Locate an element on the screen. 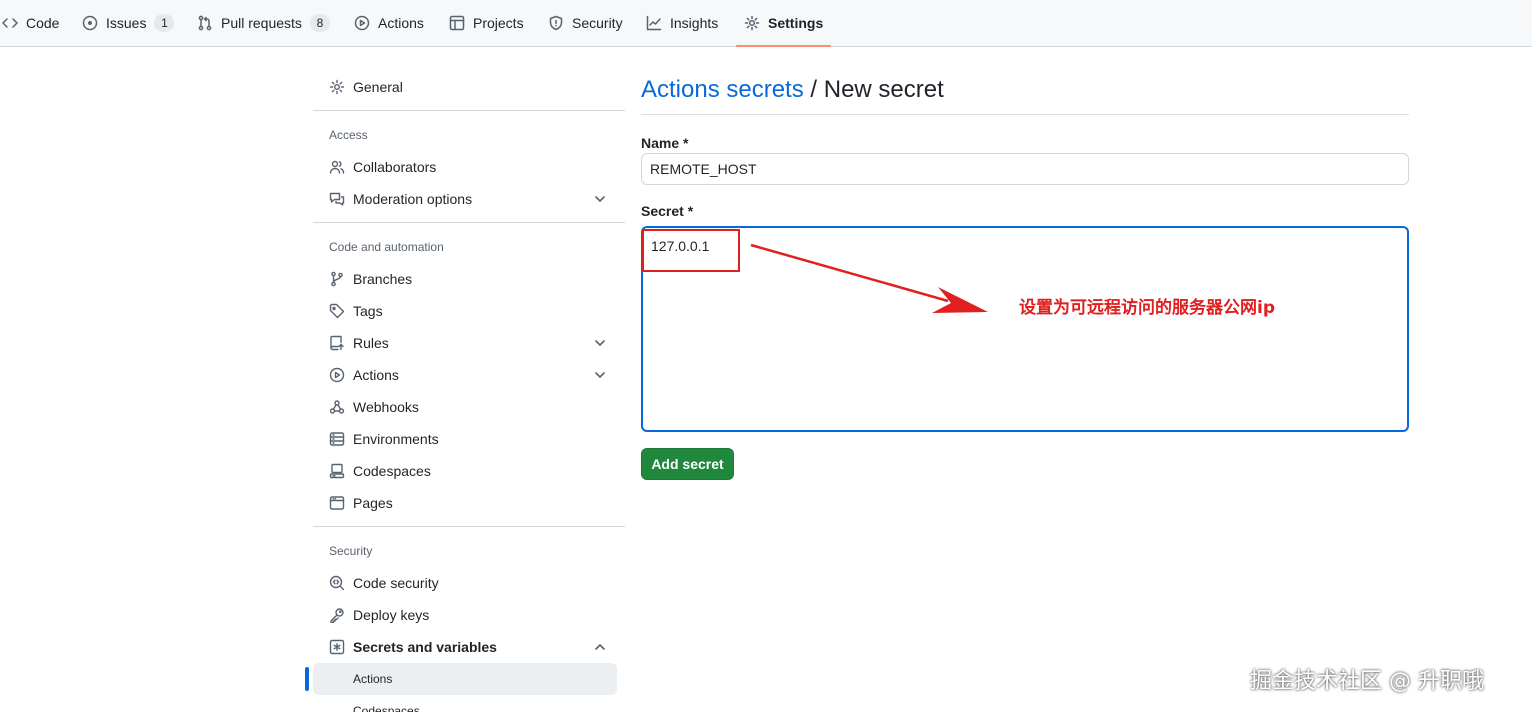 Image resolution: width=1532 pixels, height=712 pixels. server-icon is located at coordinates (337, 439).